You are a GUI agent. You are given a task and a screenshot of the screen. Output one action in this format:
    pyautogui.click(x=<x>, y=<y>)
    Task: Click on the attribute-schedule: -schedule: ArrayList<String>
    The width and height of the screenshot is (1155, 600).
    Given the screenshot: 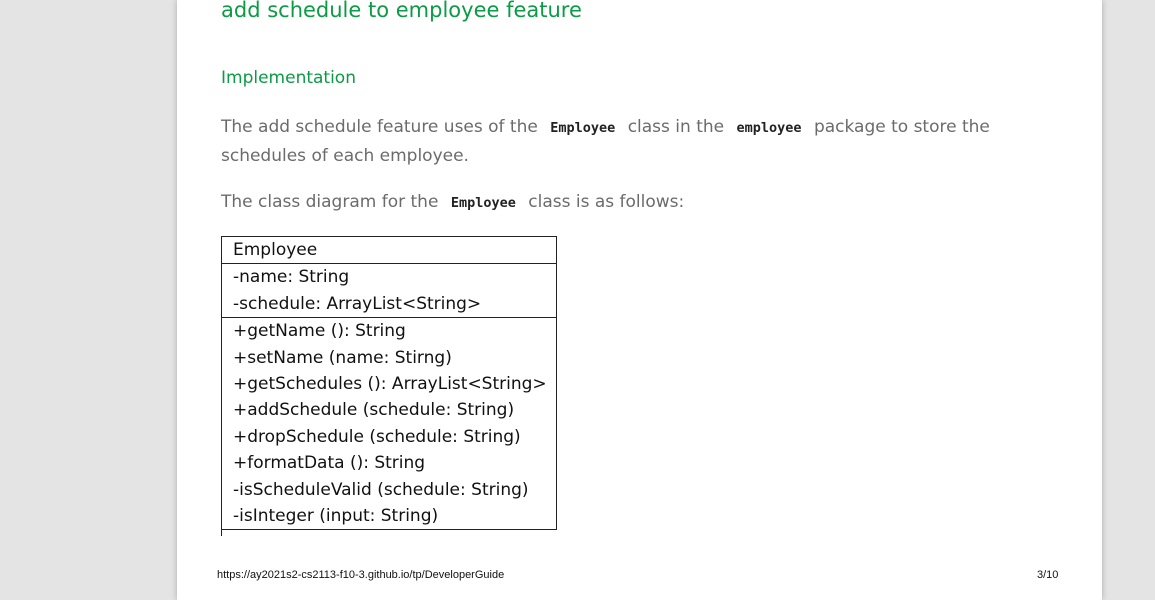 What is the action you would take?
    pyautogui.click(x=357, y=303)
    